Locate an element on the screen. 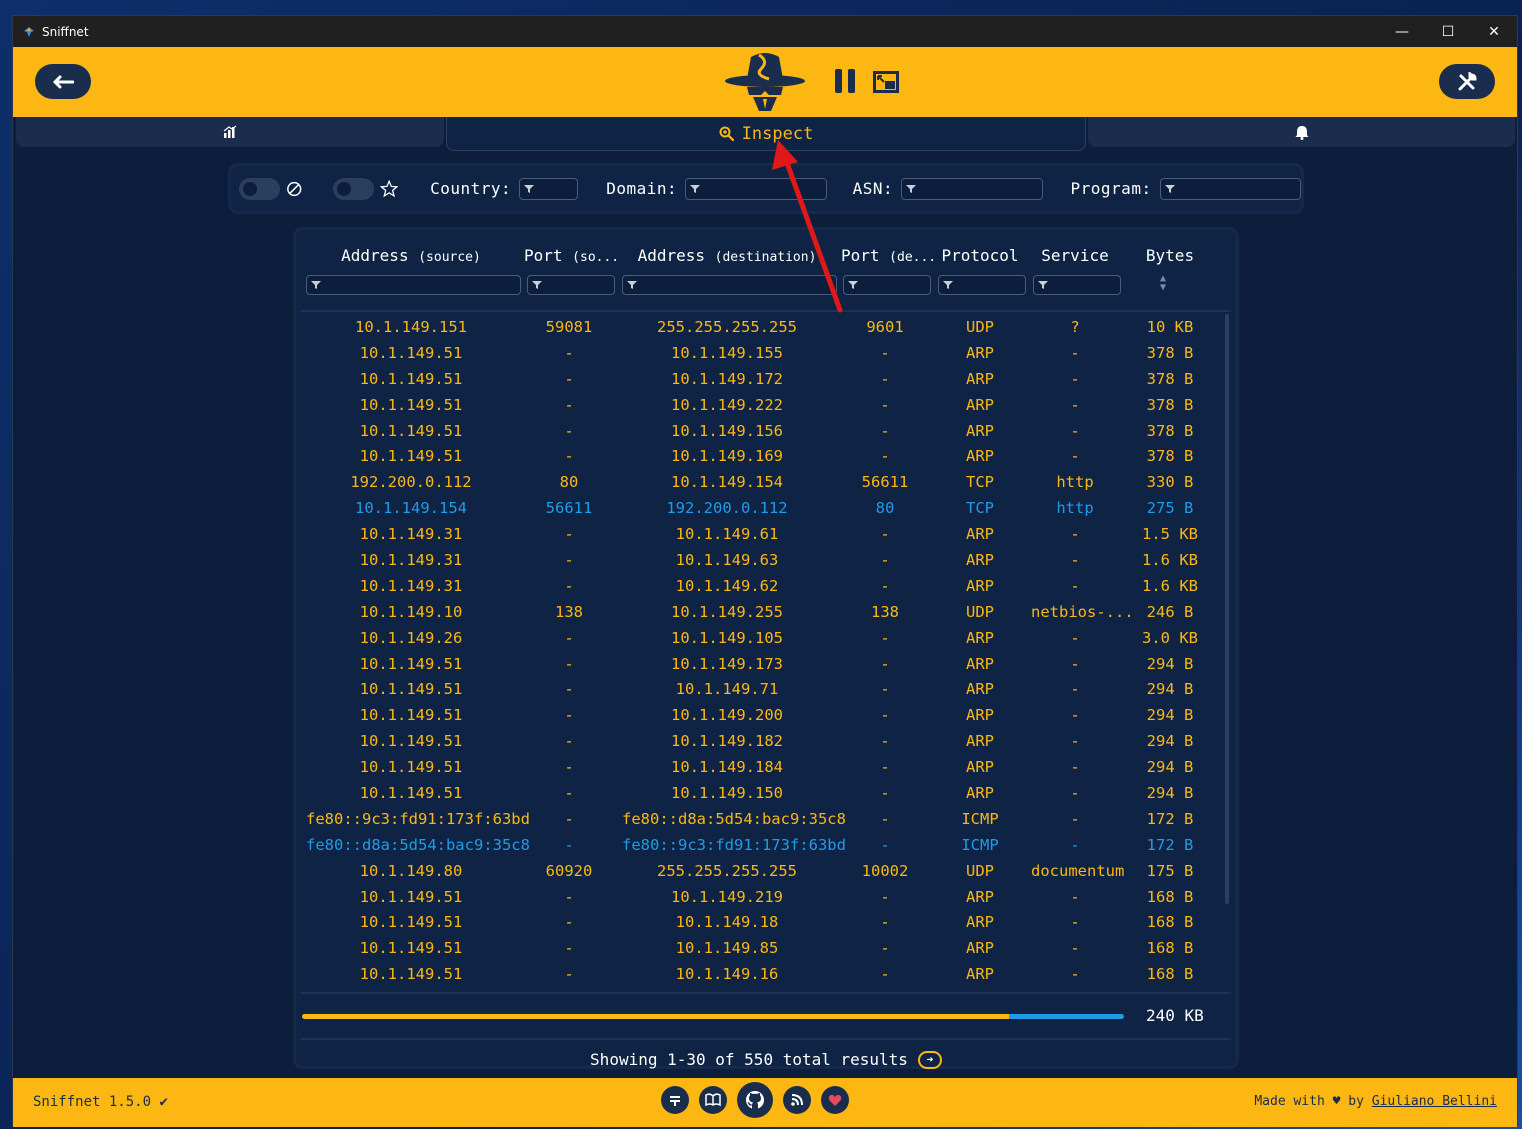 This screenshot has height=1129, width=1522. table-row: 10.1.149.51 - 10.1.149.150 - ARP - 294 B is located at coordinates (766, 793).